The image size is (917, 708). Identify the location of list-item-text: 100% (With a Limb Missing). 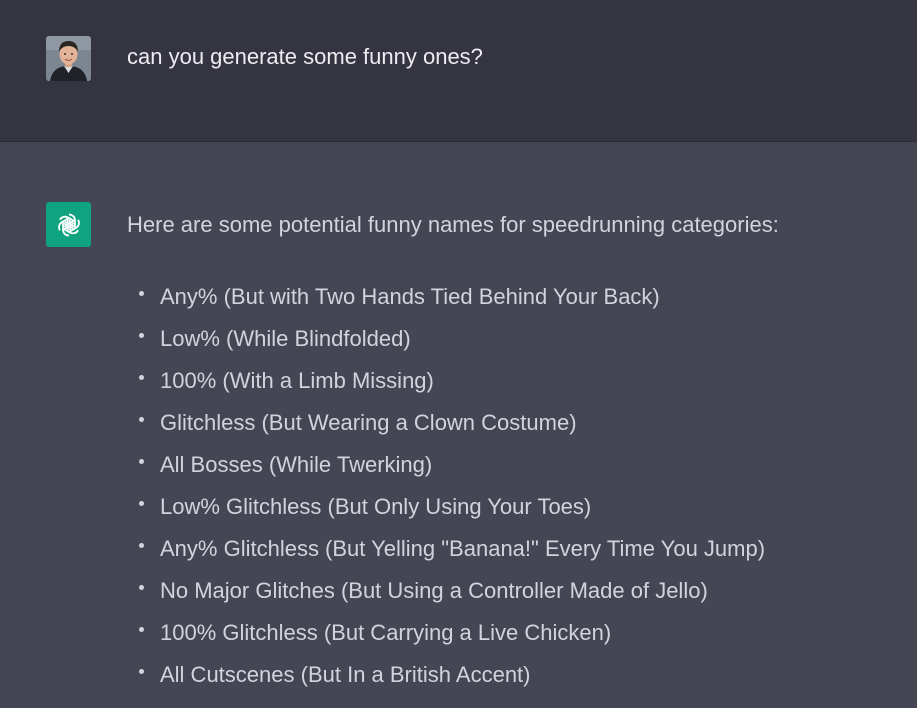
(297, 380).